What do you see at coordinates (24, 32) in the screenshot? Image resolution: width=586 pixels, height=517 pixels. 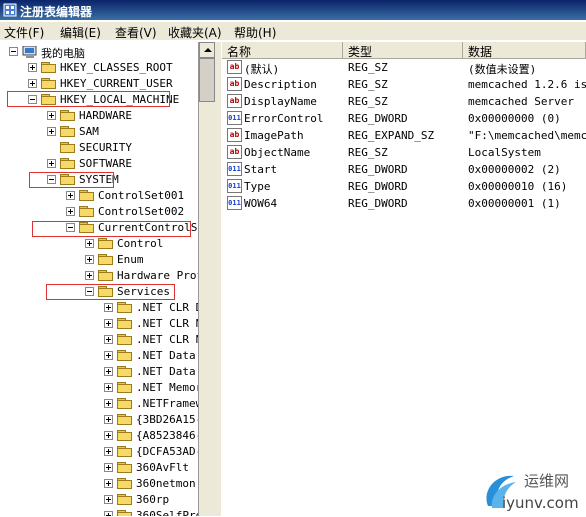 I see `menu-file: 文件(F)` at bounding box center [24, 32].